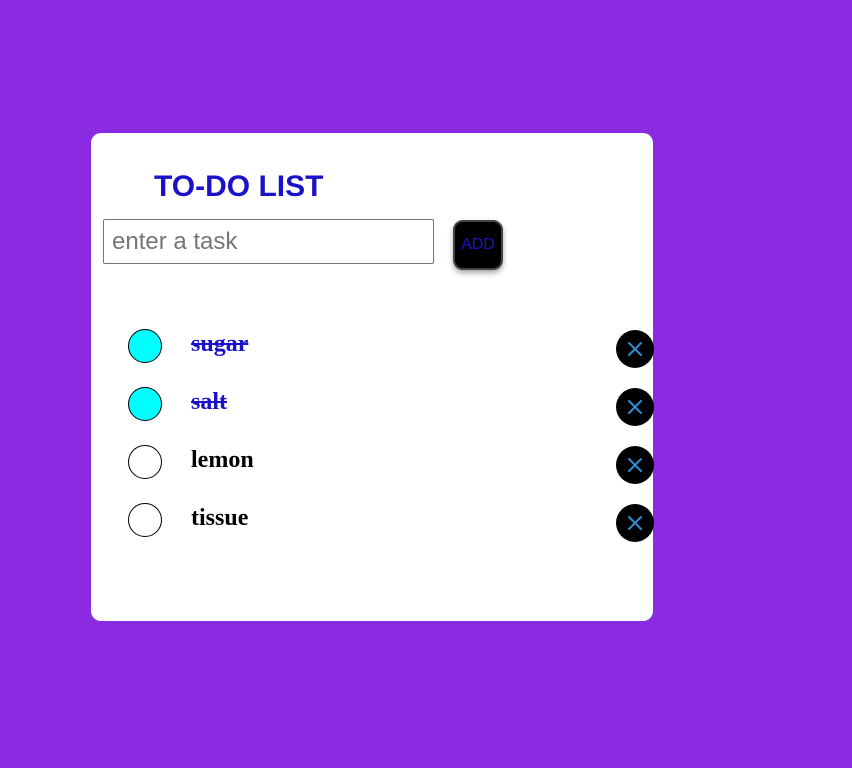 The height and width of the screenshot is (768, 852). What do you see at coordinates (372, 358) in the screenshot?
I see `task-item: sugar` at bounding box center [372, 358].